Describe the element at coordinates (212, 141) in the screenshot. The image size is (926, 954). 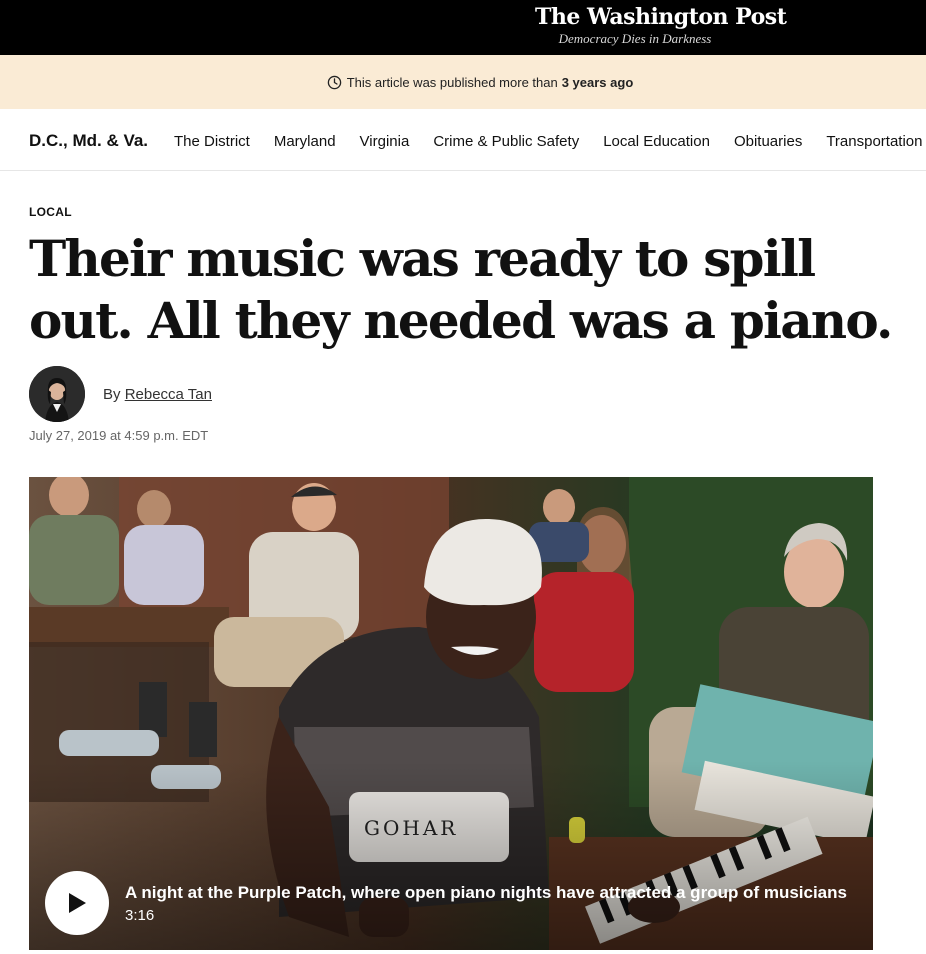
I see `nav-item-the-district: The District` at that location.